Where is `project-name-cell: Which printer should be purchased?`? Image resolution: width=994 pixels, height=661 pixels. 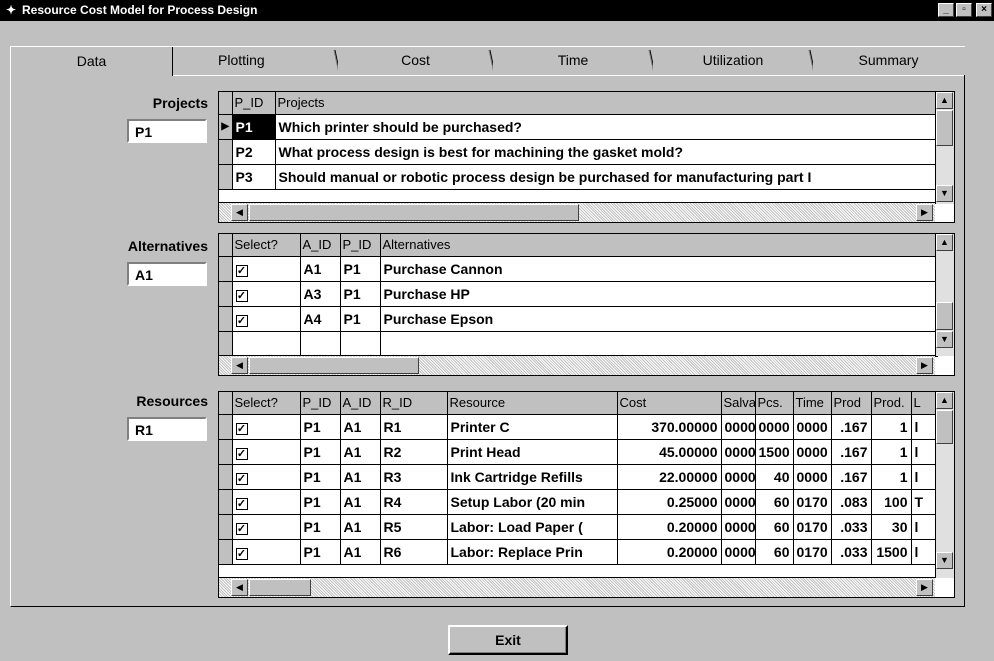
project-name-cell: Which printer should be purchased? is located at coordinates (606, 127).